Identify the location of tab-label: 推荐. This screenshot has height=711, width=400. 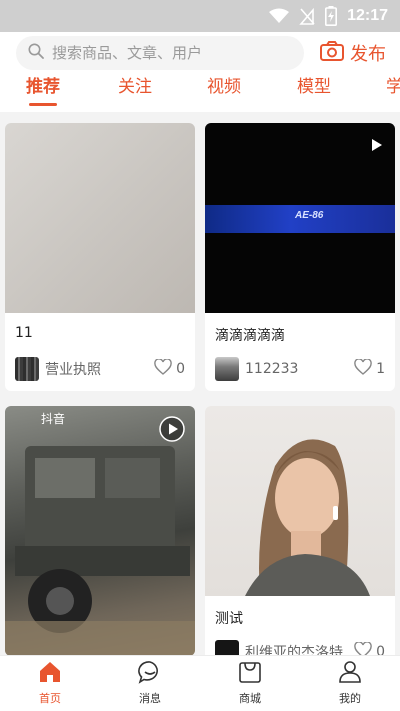
(43, 87).